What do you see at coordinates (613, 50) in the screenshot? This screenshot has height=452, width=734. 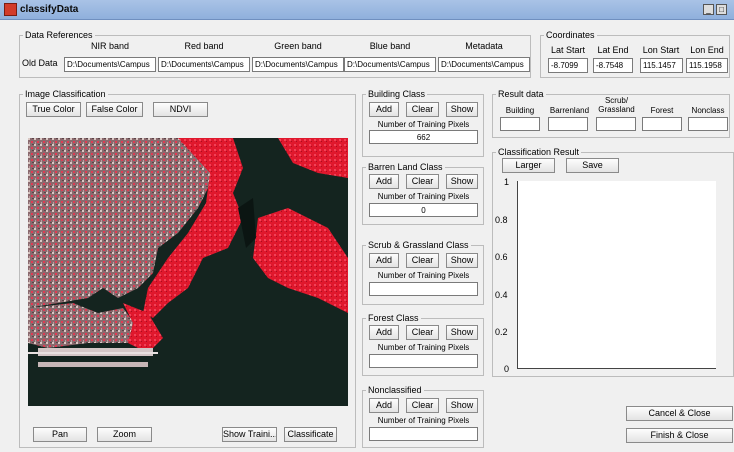 I see `lat-end-header: Lat End` at bounding box center [613, 50].